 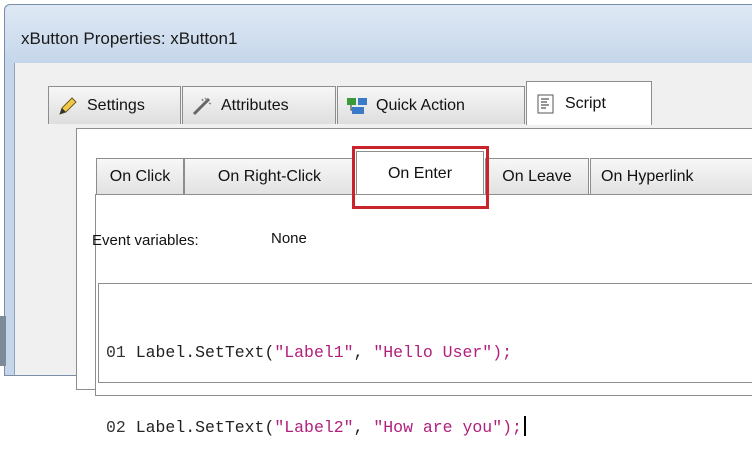 I want to click on script-icon, so click(x=546, y=104).